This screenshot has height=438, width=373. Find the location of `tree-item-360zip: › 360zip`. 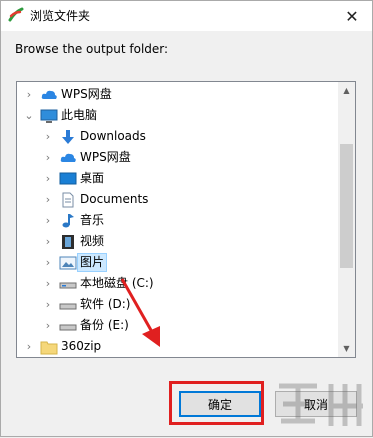

tree-item-360zip: › 360zip is located at coordinates (184, 346).